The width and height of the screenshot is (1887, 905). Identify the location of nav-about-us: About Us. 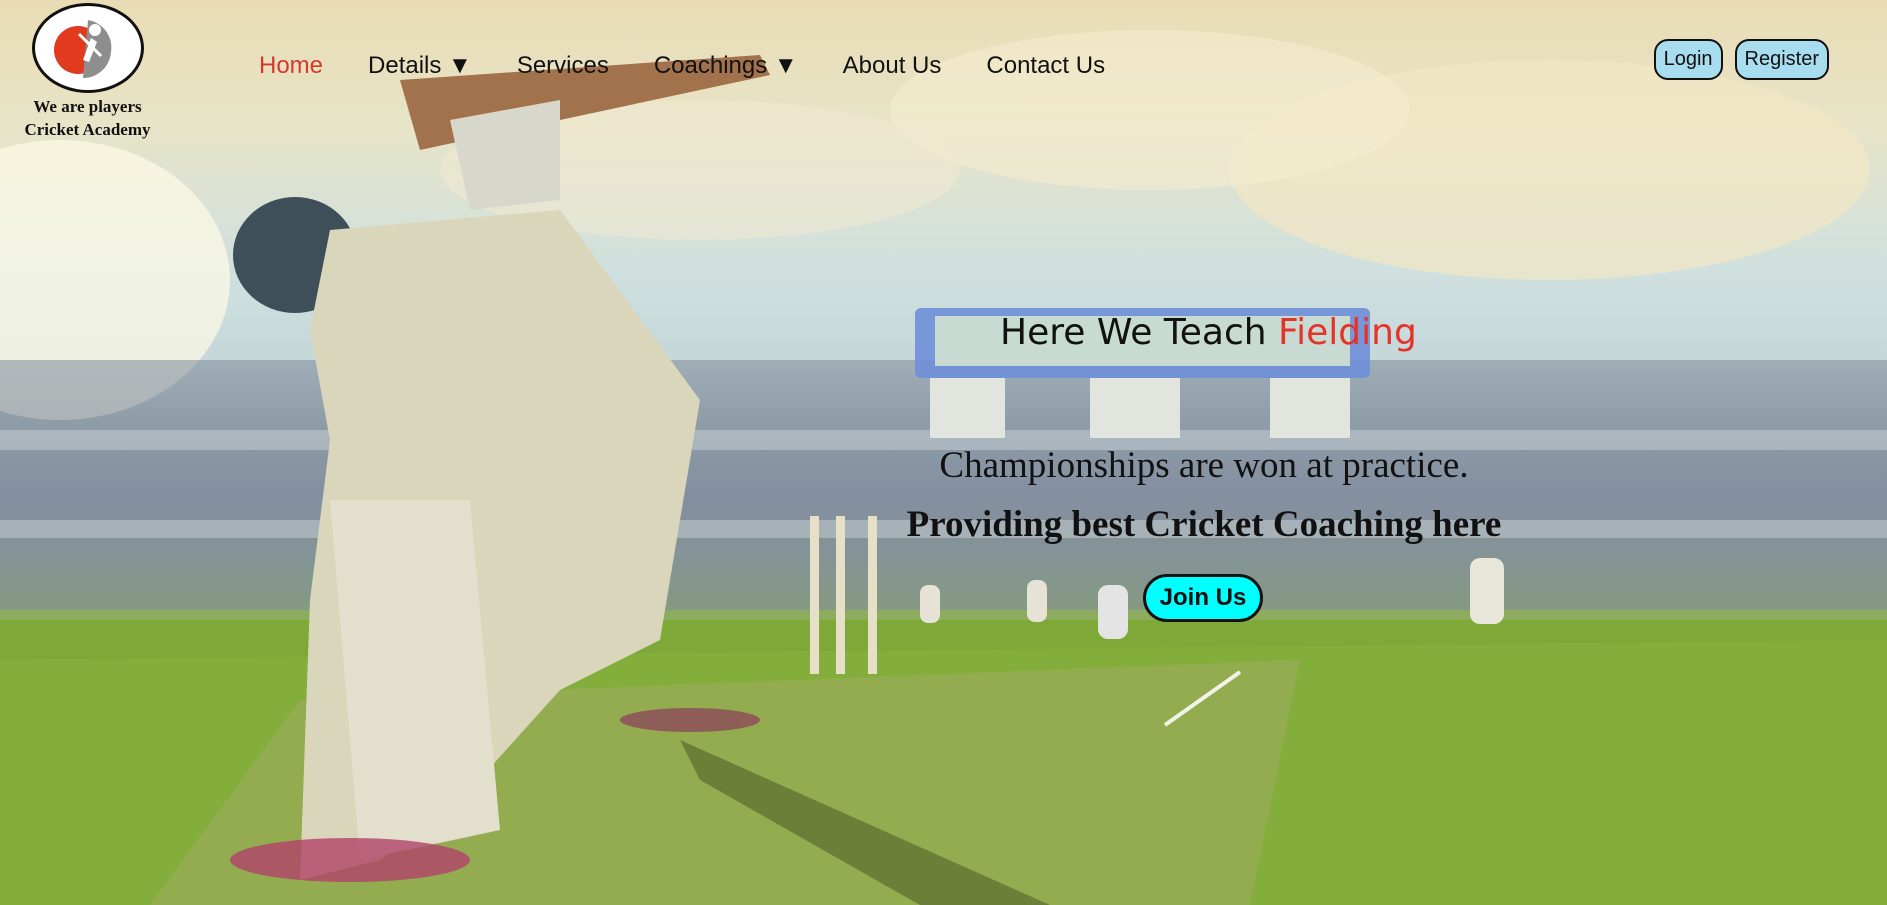
(892, 66).